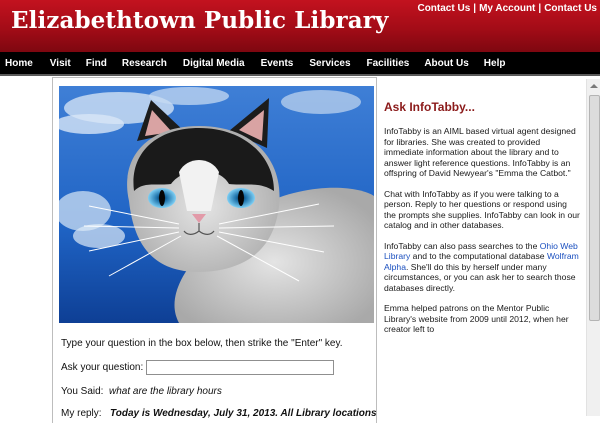 The width and height of the screenshot is (600, 423). I want to click on scroll-up-arrow-icon, so click(593, 86).